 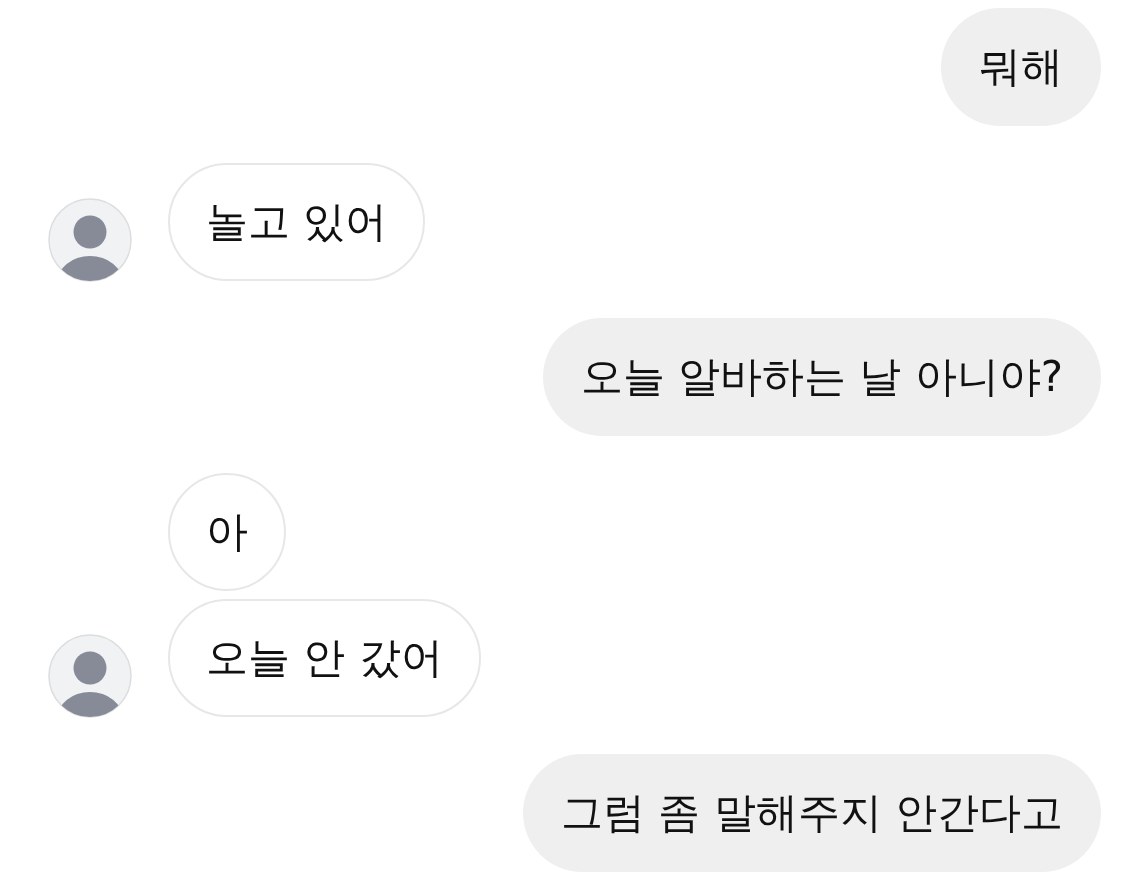 I want to click on message-bubble: 뭐해, so click(x=1021, y=67).